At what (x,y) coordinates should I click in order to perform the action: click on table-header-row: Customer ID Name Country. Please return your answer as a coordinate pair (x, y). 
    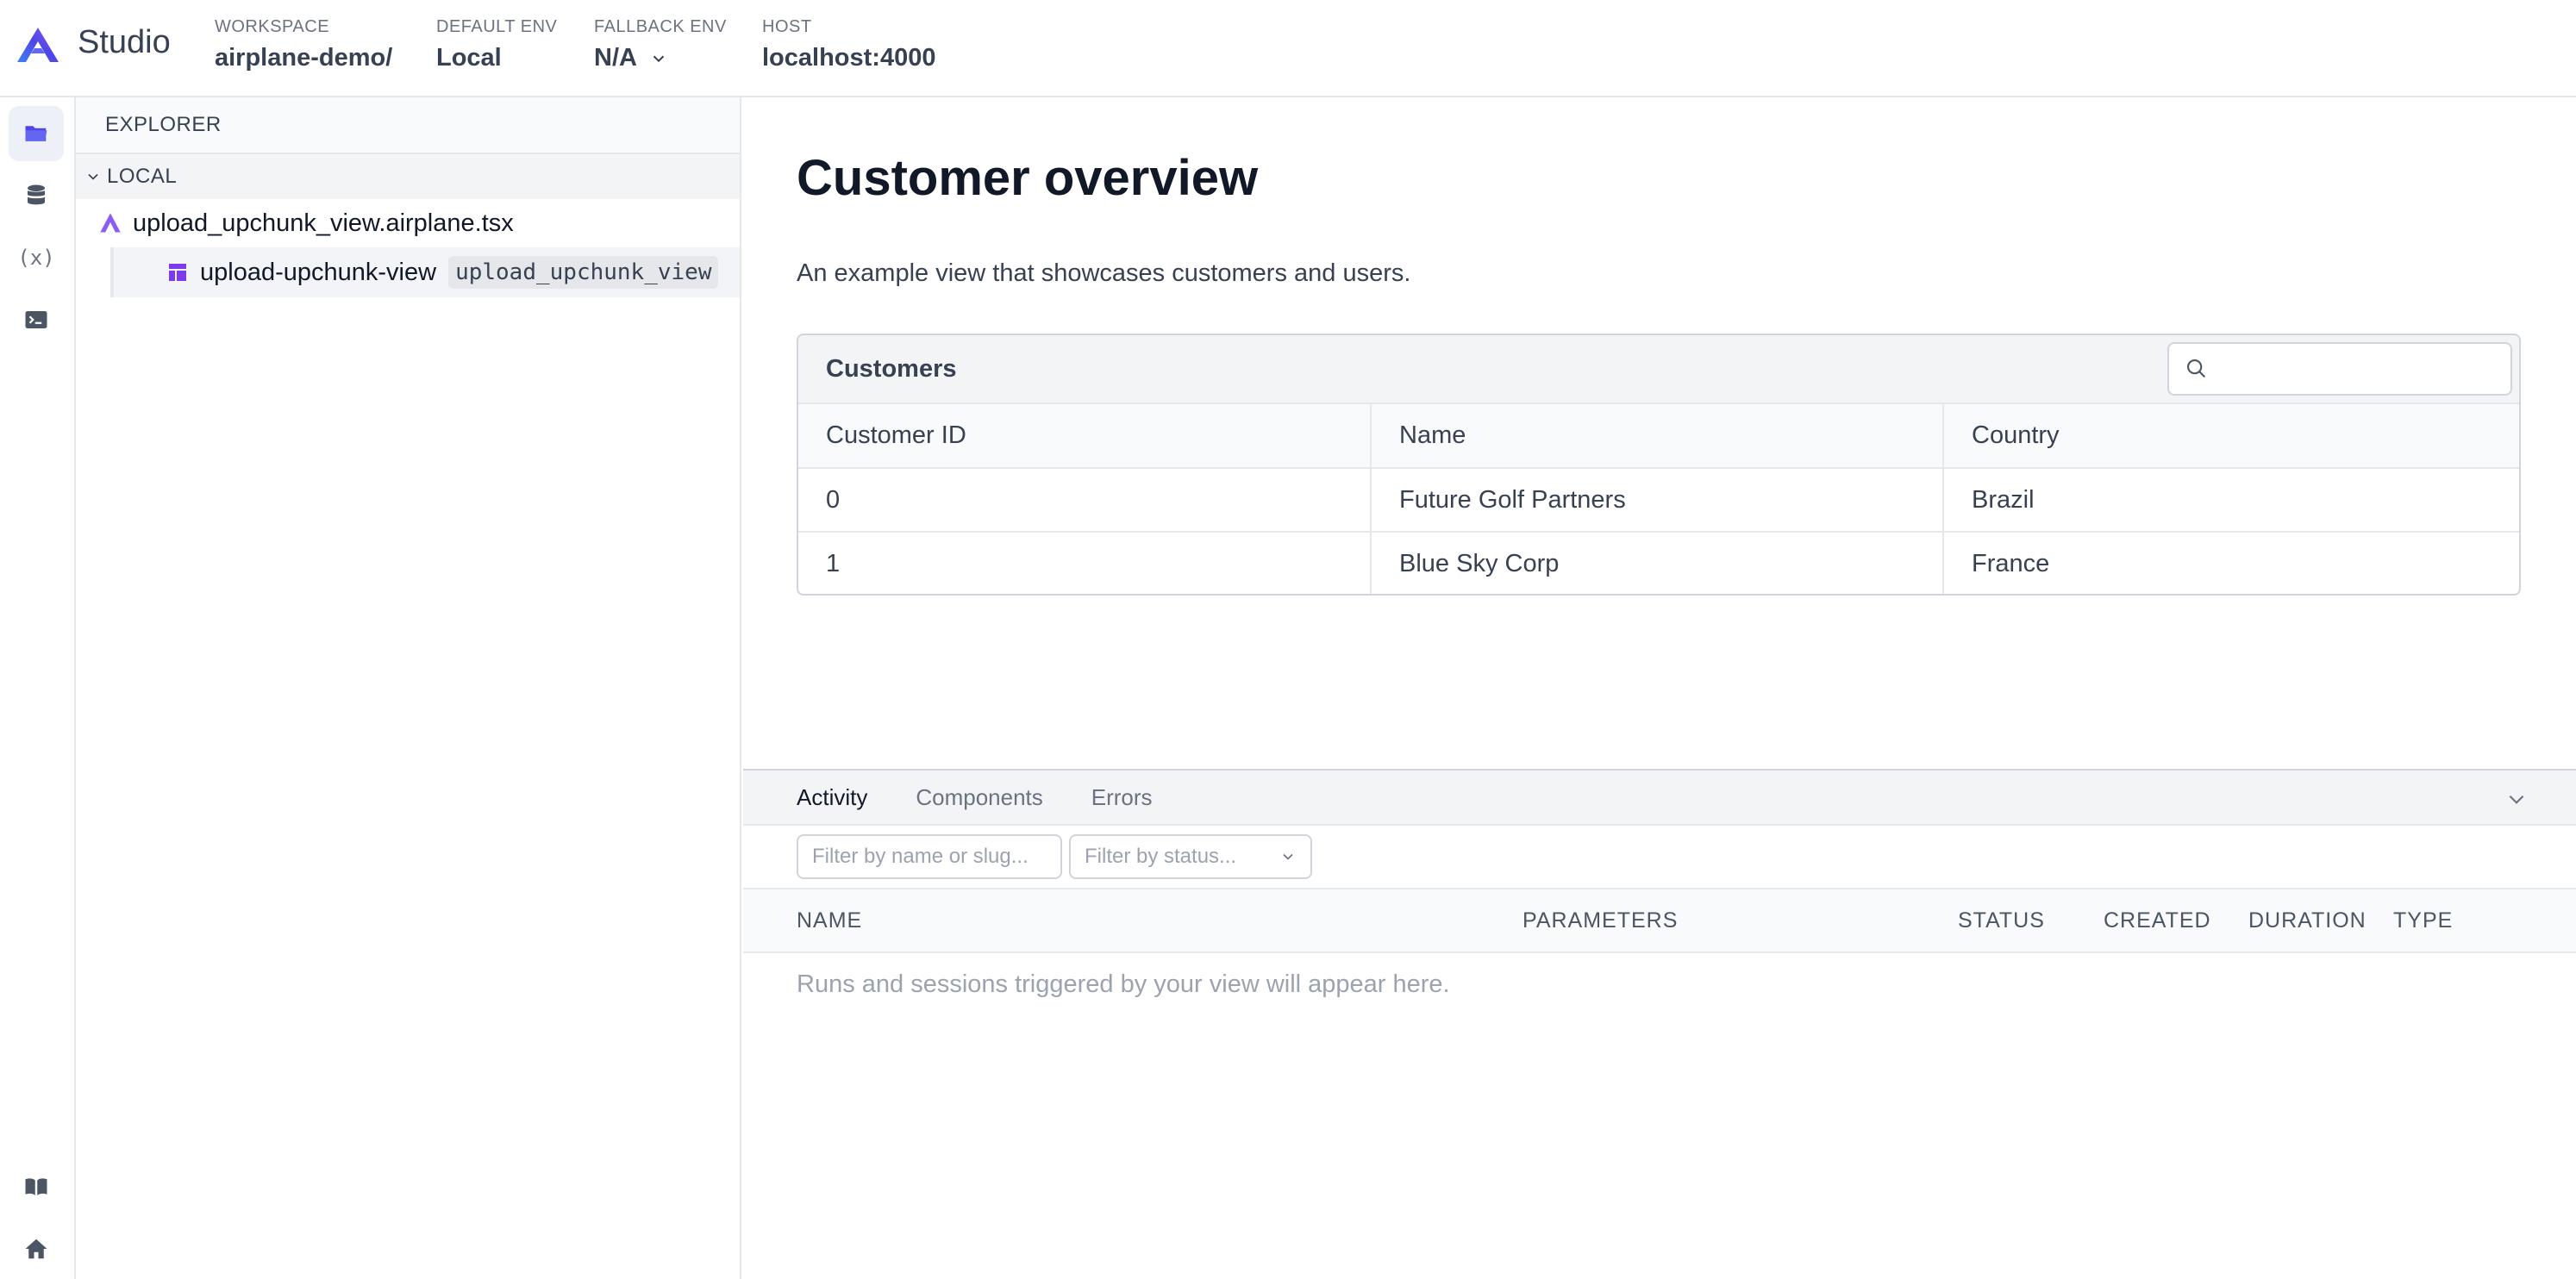
    Looking at the image, I should click on (1658, 436).